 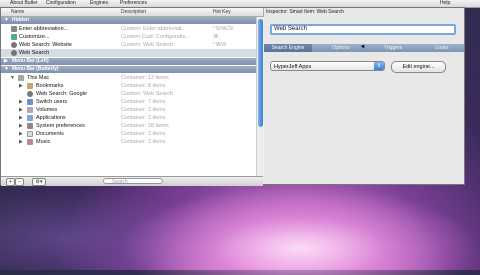 What do you see at coordinates (143, 86) in the screenshot?
I see `item-description: Container: 8 items` at bounding box center [143, 86].